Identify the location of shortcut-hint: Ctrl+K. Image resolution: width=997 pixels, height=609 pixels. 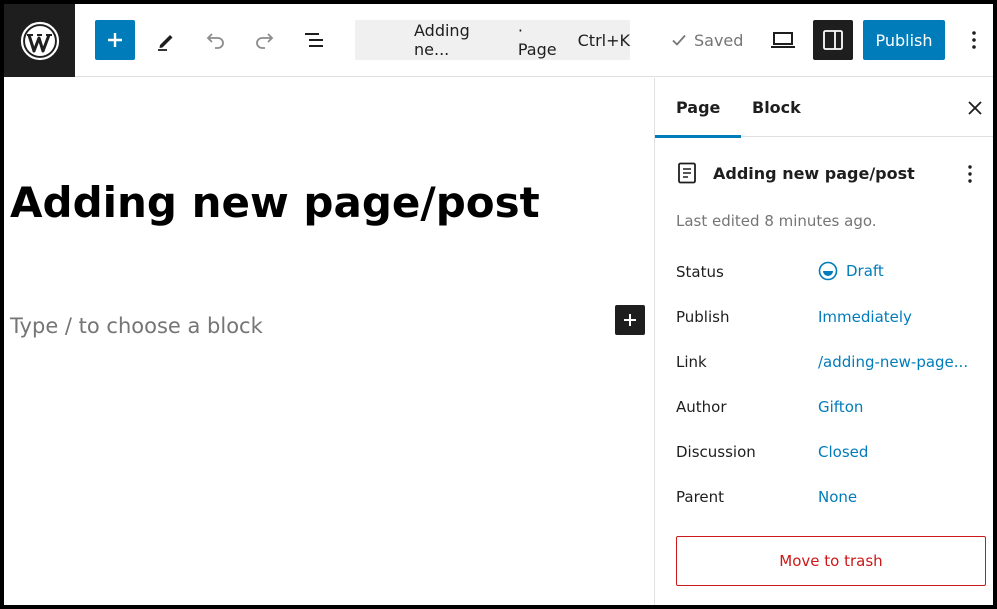
(603, 40).